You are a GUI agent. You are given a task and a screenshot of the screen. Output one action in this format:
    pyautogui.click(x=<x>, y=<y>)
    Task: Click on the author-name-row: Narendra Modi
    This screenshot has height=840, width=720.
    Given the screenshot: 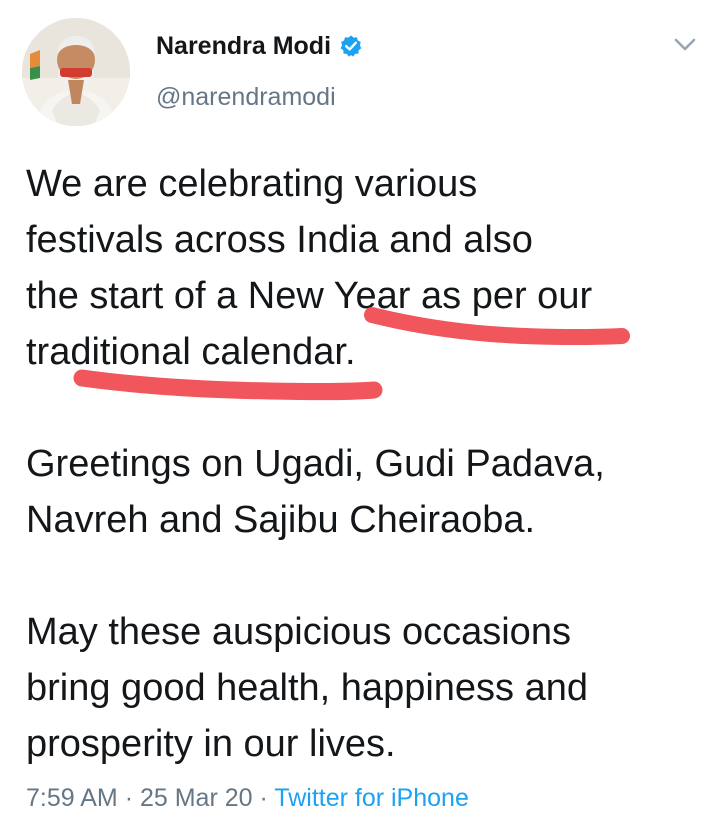 What is the action you would take?
    pyautogui.click(x=259, y=46)
    